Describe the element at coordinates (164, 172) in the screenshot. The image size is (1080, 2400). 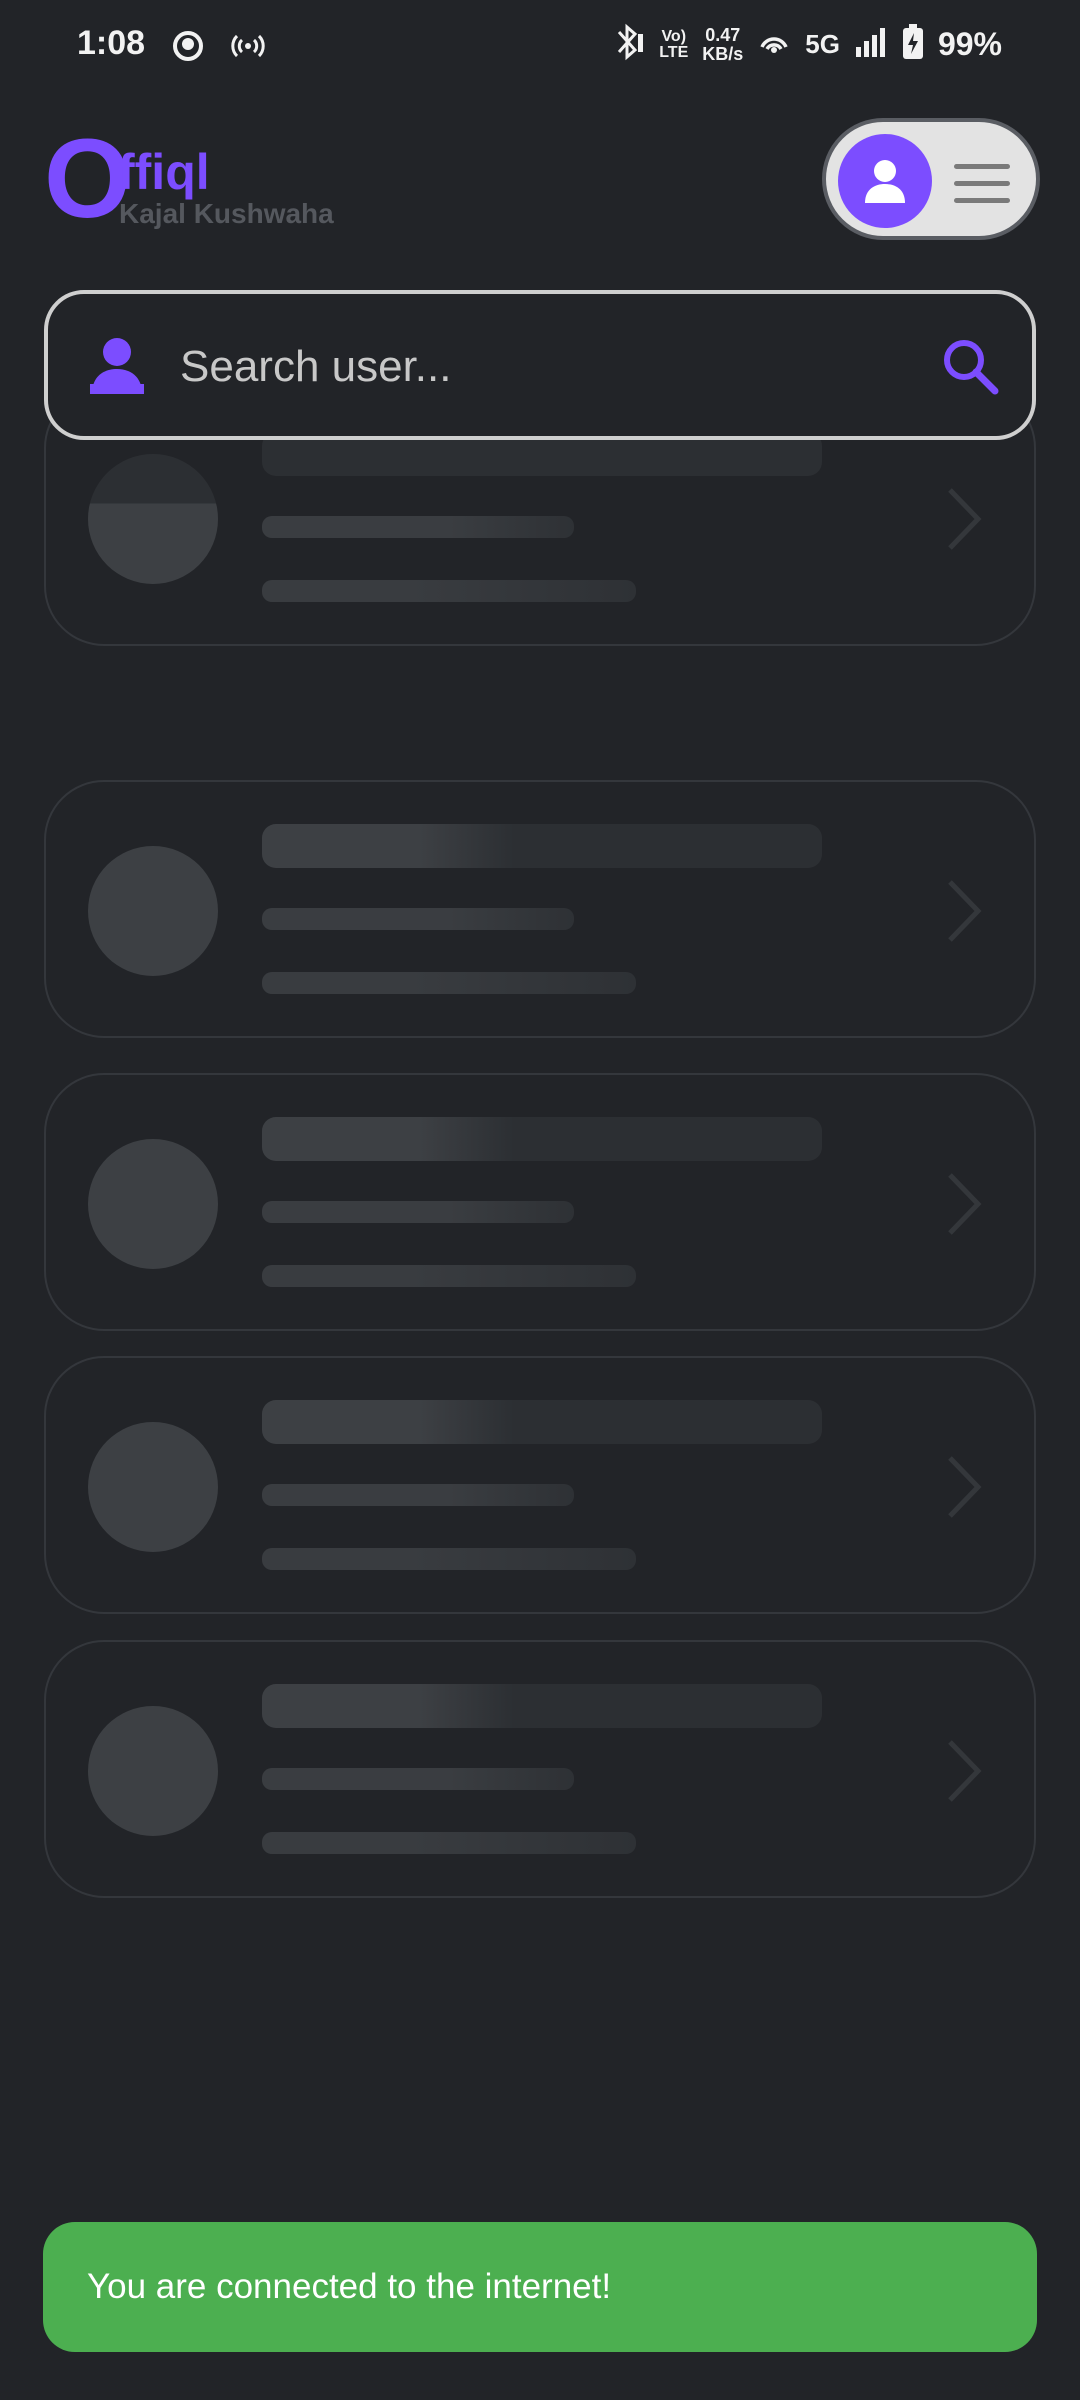
I see `logo-text: ffiql` at that location.